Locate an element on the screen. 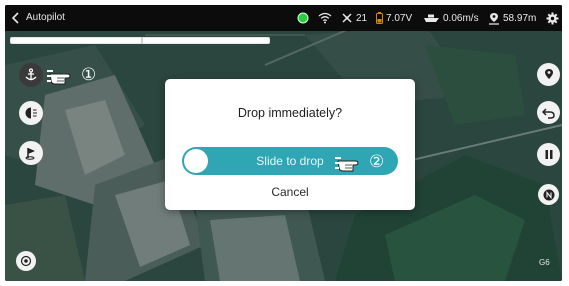 Image resolution: width=569 pixels, height=286 pixels. battery-icon is located at coordinates (379, 18).